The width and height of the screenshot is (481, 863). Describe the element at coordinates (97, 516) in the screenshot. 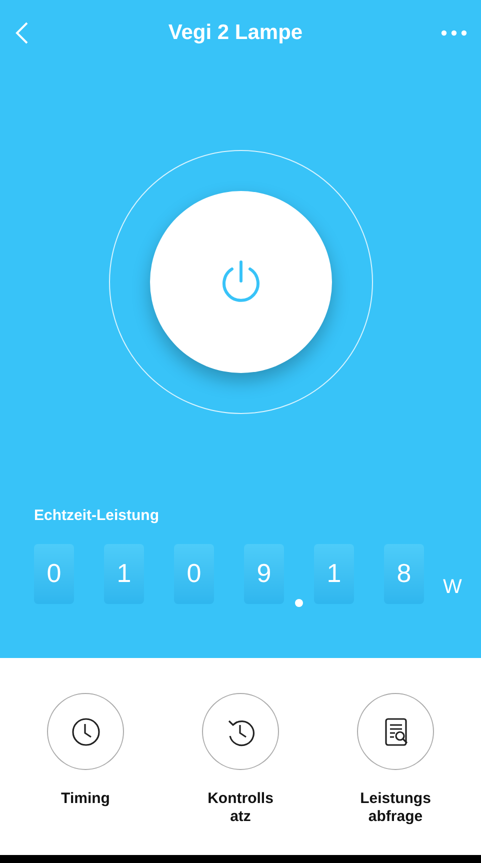

I see `power-label: Echtzeit-Leistung` at that location.